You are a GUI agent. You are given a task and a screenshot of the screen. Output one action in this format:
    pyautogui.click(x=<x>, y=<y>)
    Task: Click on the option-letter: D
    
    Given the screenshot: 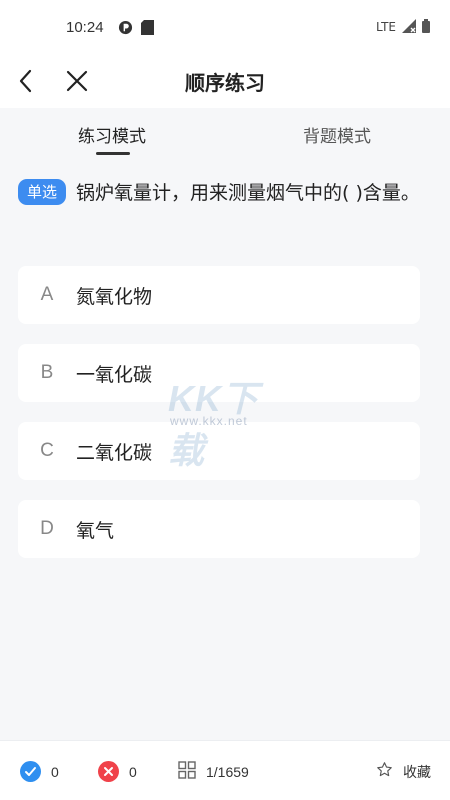 What is the action you would take?
    pyautogui.click(x=47, y=528)
    